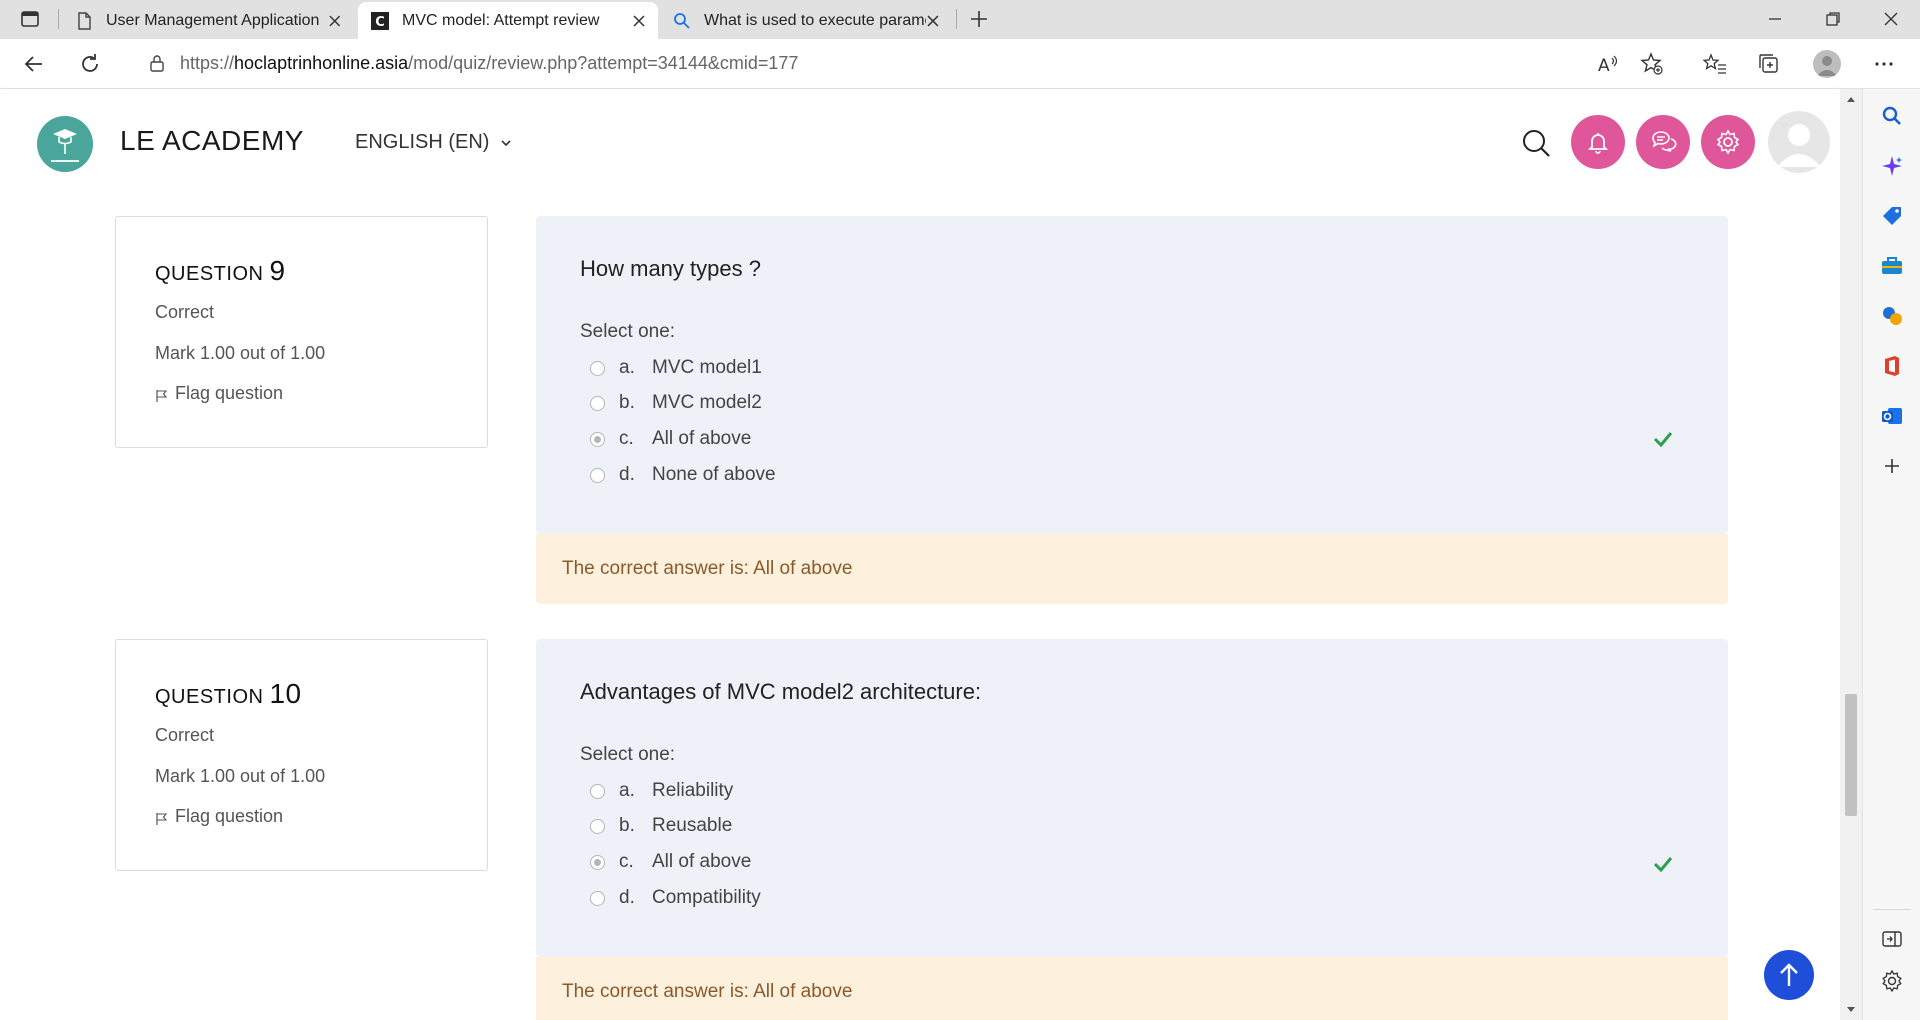  Describe the element at coordinates (277, 270) in the screenshot. I see `question-number-value: 9` at that location.